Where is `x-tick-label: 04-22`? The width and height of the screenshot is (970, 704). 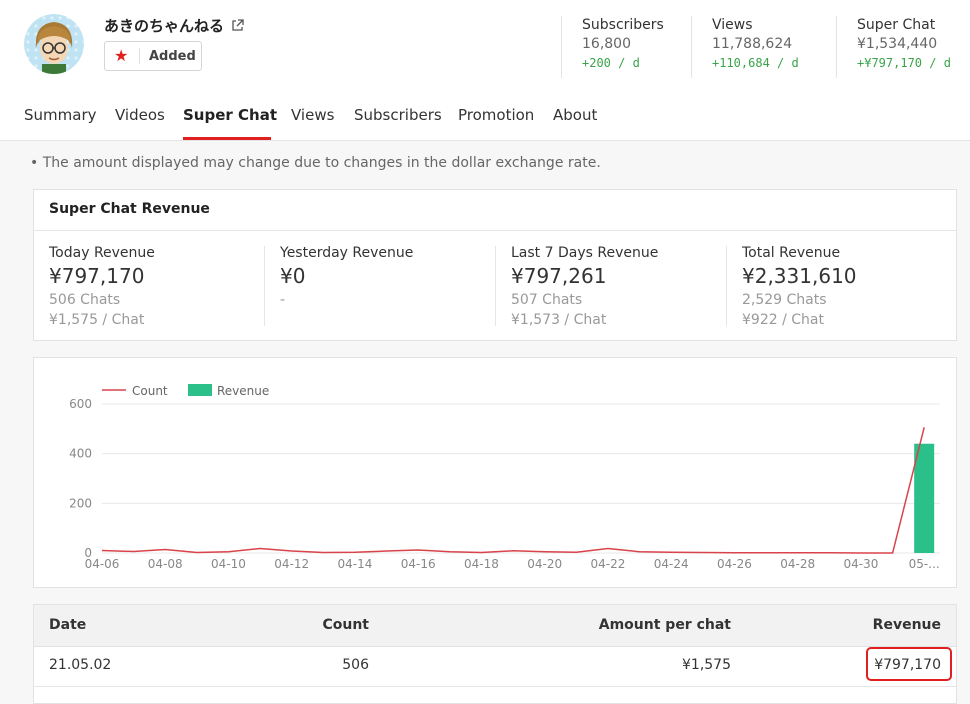 x-tick-label: 04-22 is located at coordinates (608, 564).